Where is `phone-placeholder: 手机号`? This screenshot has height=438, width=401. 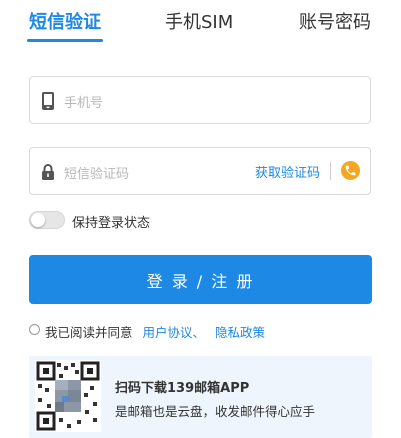 phone-placeholder: 手机号 is located at coordinates (84, 103).